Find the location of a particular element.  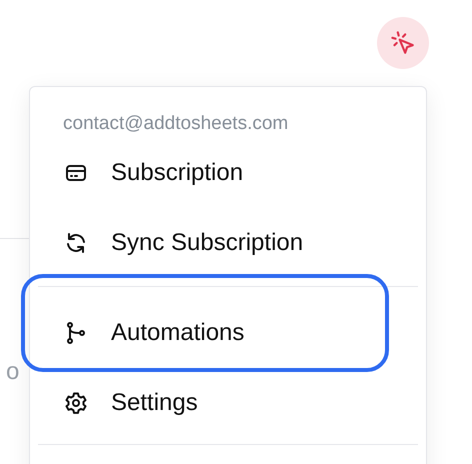

avatar-button is located at coordinates (403, 43).